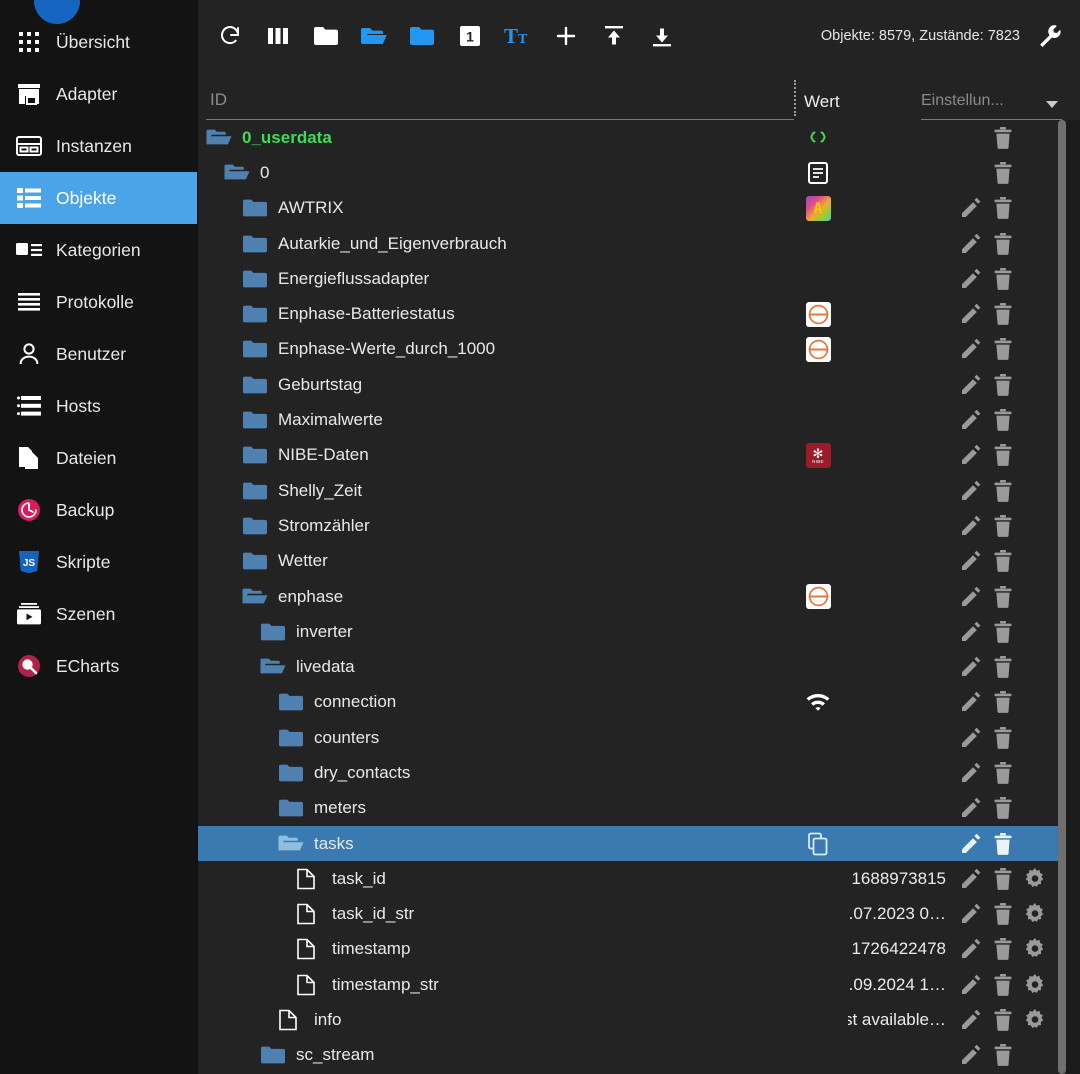 This screenshot has width=1080, height=1074. Describe the element at coordinates (818, 702) in the screenshot. I see `wifi-icon` at that location.